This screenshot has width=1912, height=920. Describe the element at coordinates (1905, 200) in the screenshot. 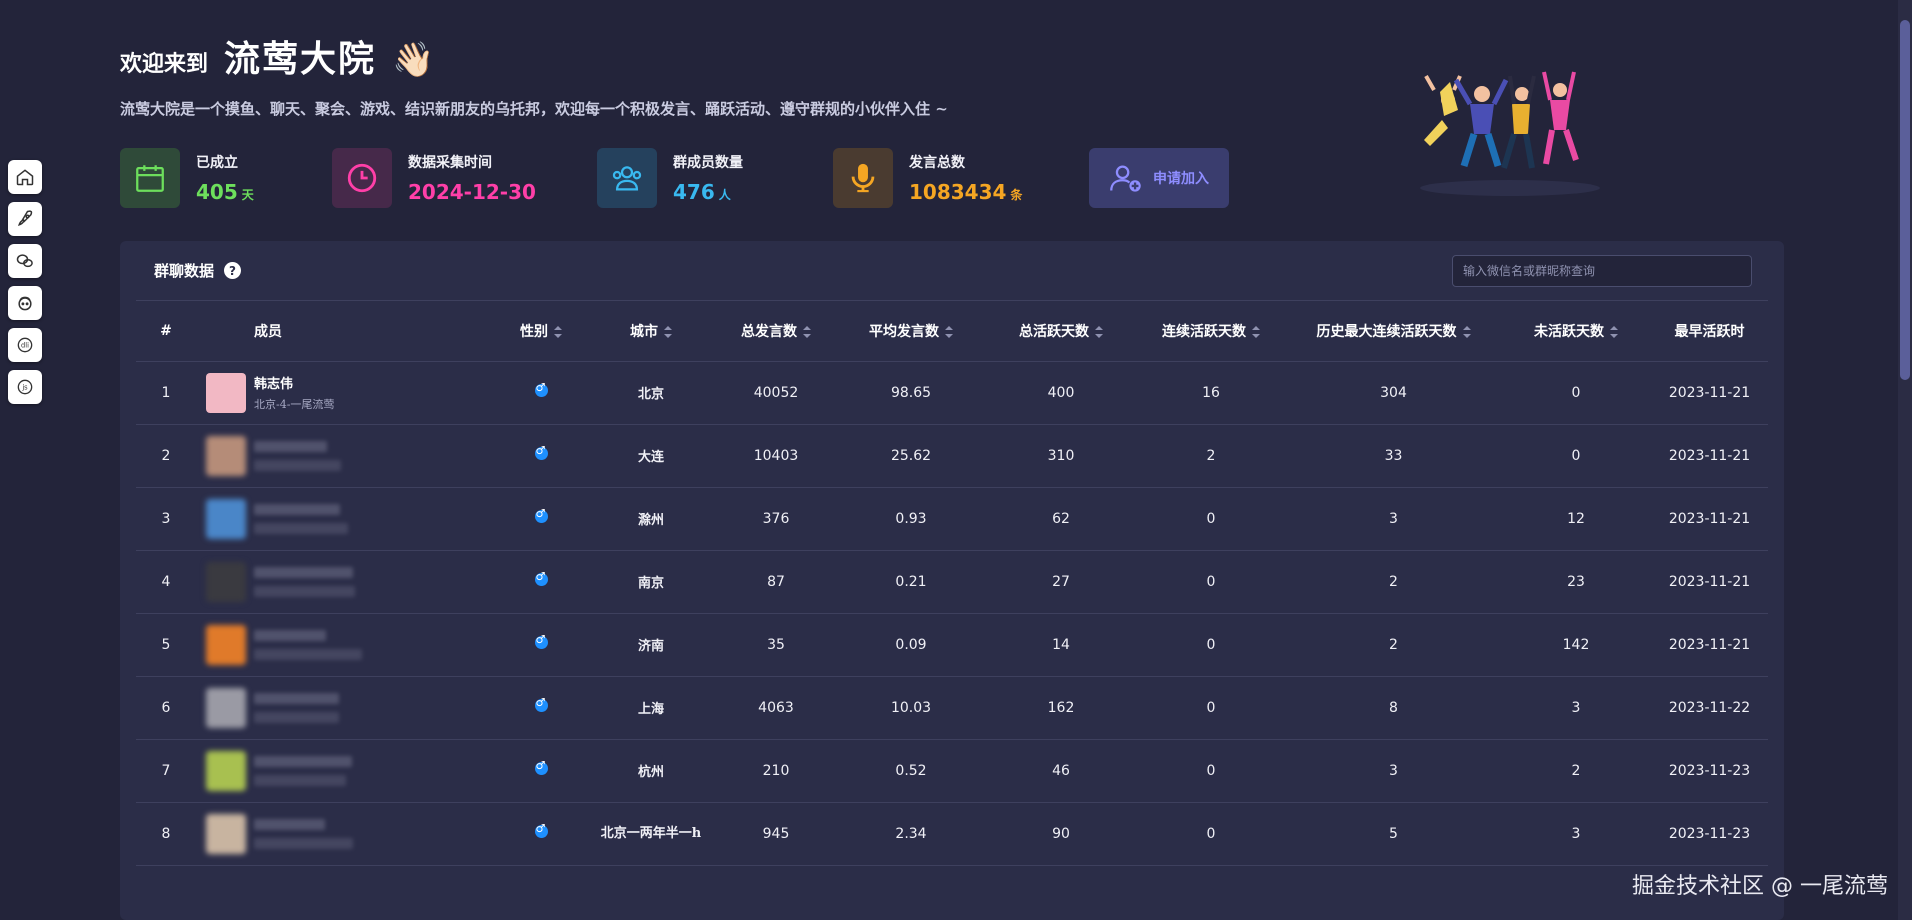

I see `scrollbar-thumb` at that location.